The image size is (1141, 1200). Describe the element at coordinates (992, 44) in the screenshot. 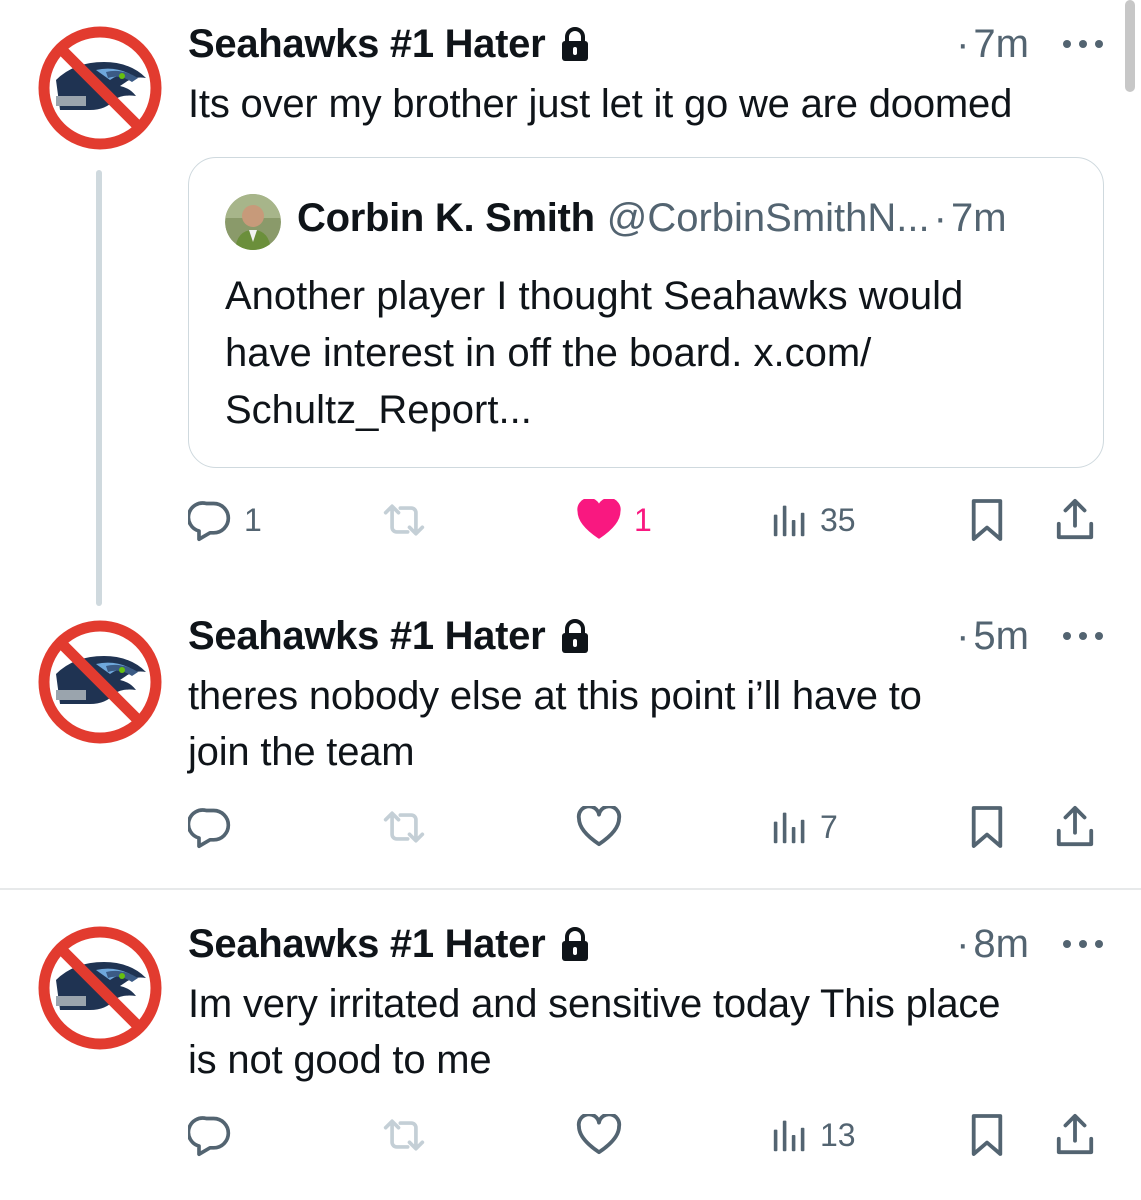

I see `timestamp: · 7m` at that location.